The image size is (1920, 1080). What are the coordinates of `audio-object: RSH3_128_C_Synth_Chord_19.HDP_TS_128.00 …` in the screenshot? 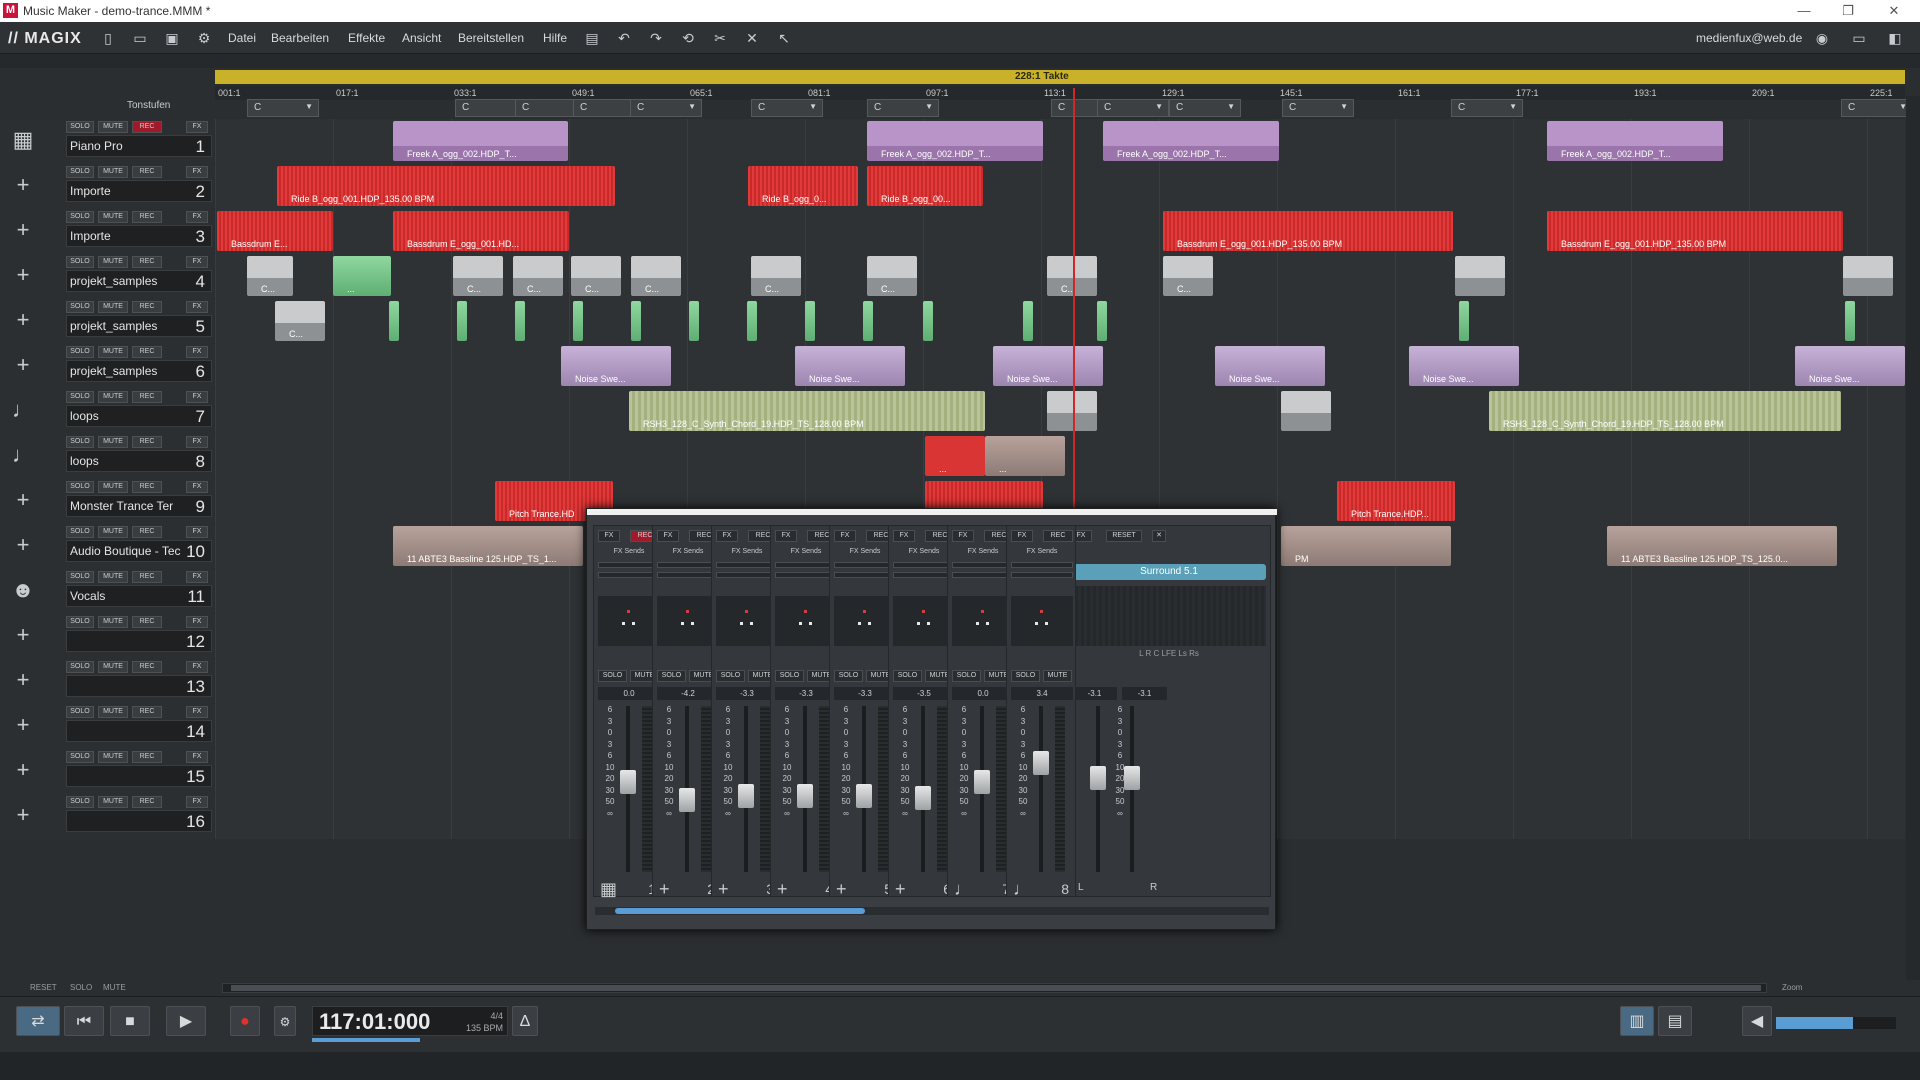 It's located at (1665, 411).